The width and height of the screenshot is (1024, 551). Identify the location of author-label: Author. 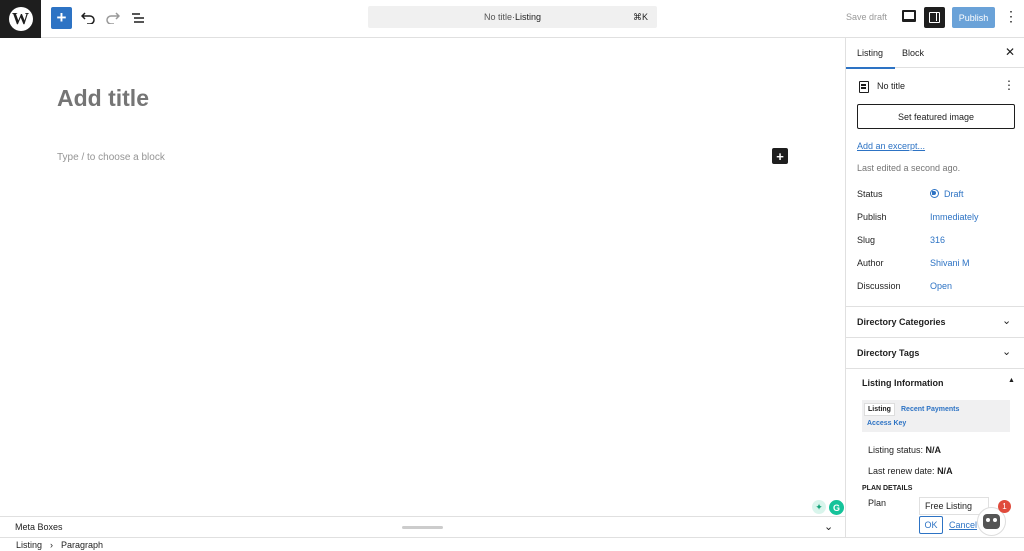
(870, 263).